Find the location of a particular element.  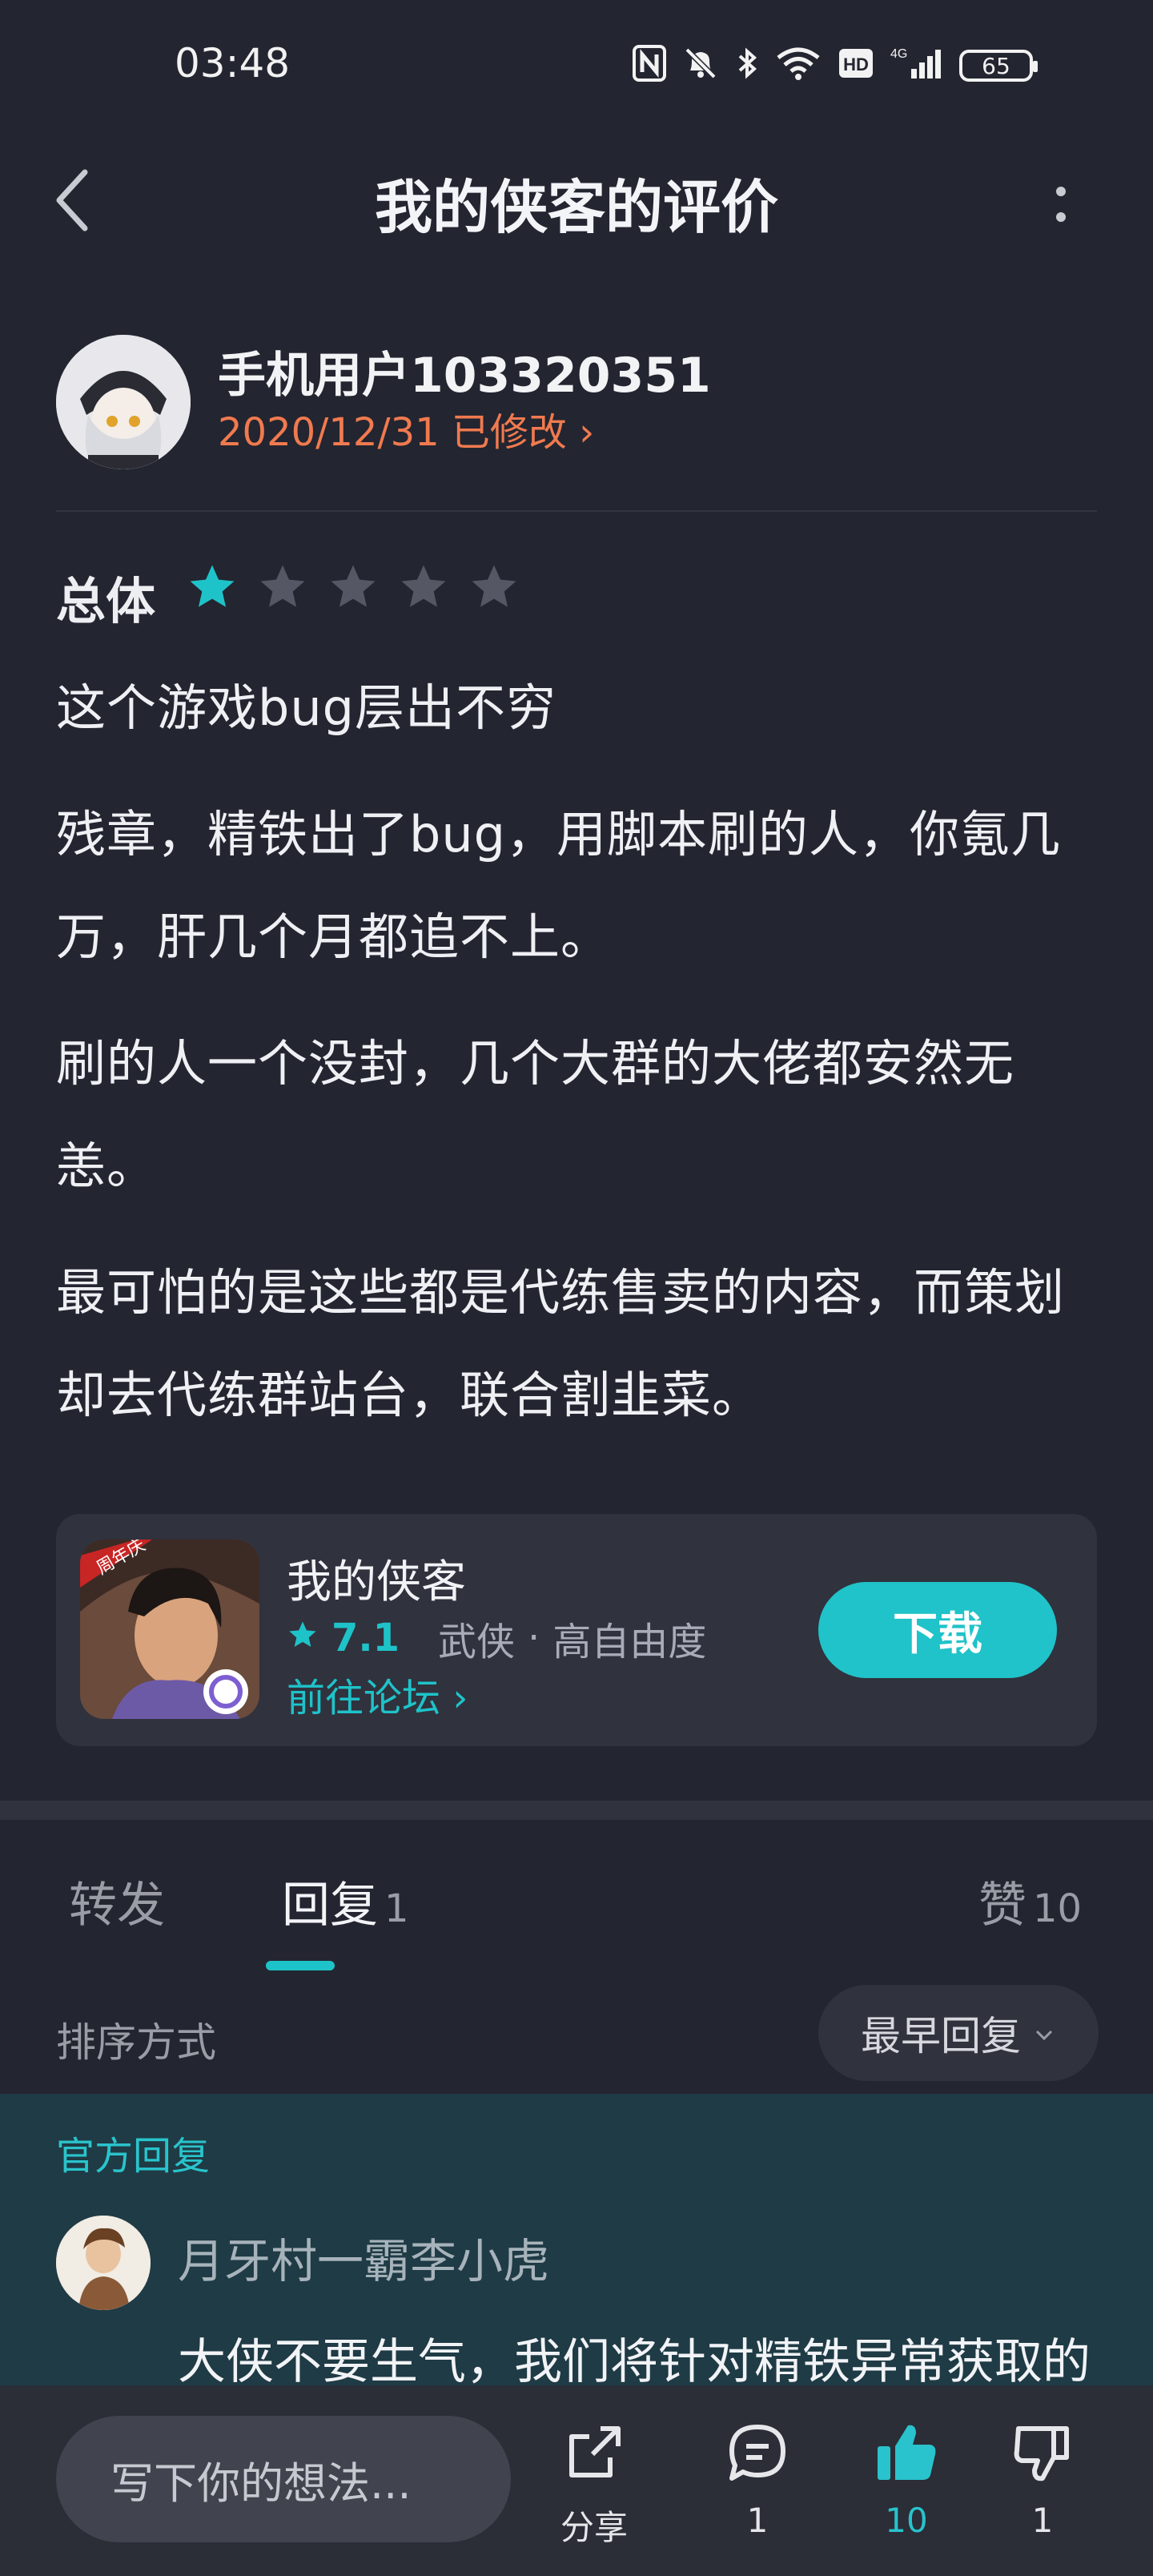

download-button: 下载 is located at coordinates (938, 1630).